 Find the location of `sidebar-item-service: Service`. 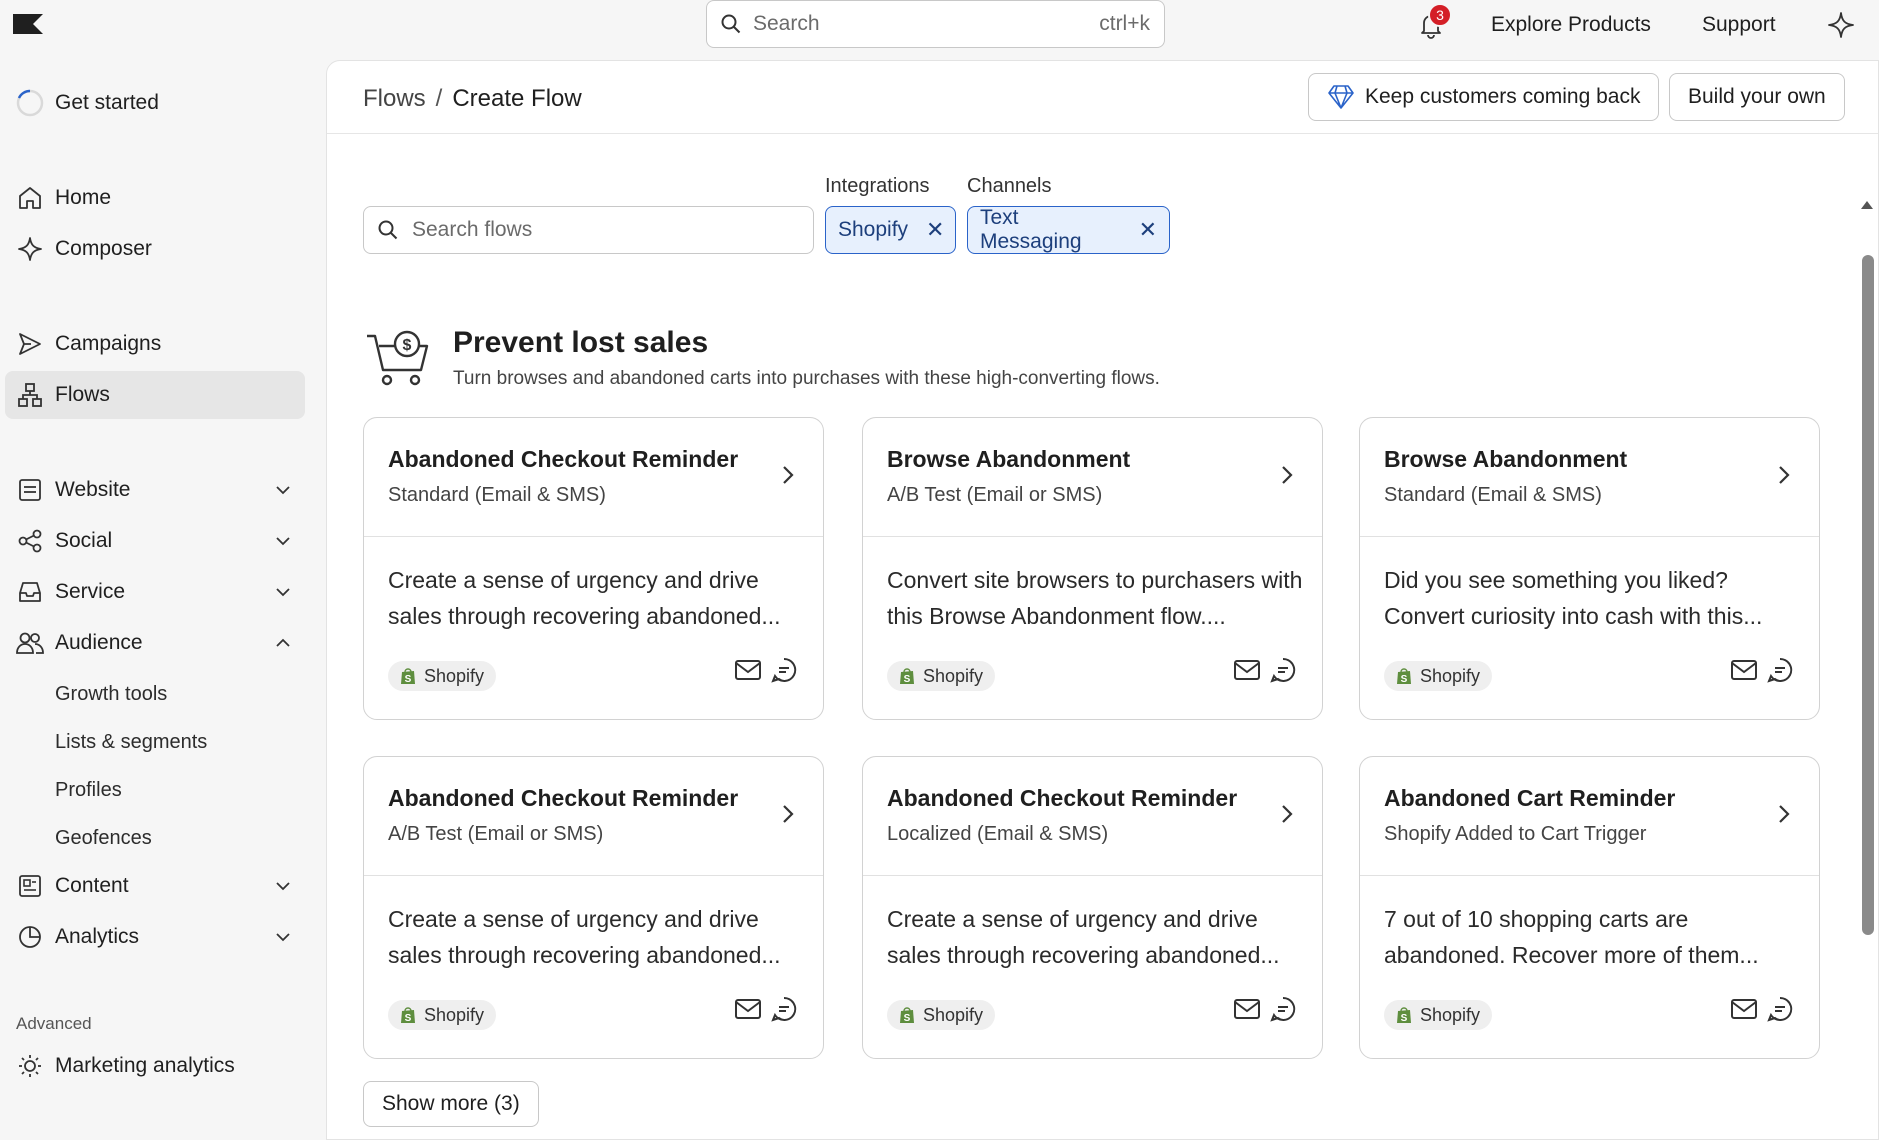

sidebar-item-service: Service is located at coordinates (155, 592).